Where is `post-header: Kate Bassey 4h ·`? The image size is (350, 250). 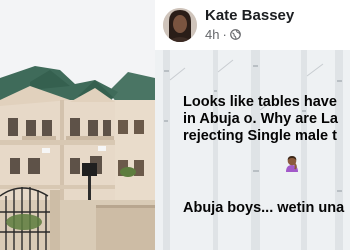 post-header: Kate Bassey 4h · is located at coordinates (252, 25).